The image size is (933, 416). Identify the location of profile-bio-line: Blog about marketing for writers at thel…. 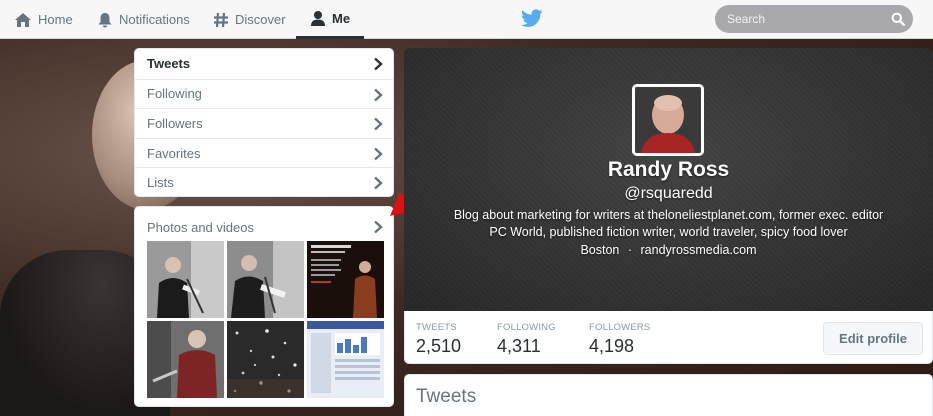
(668, 215).